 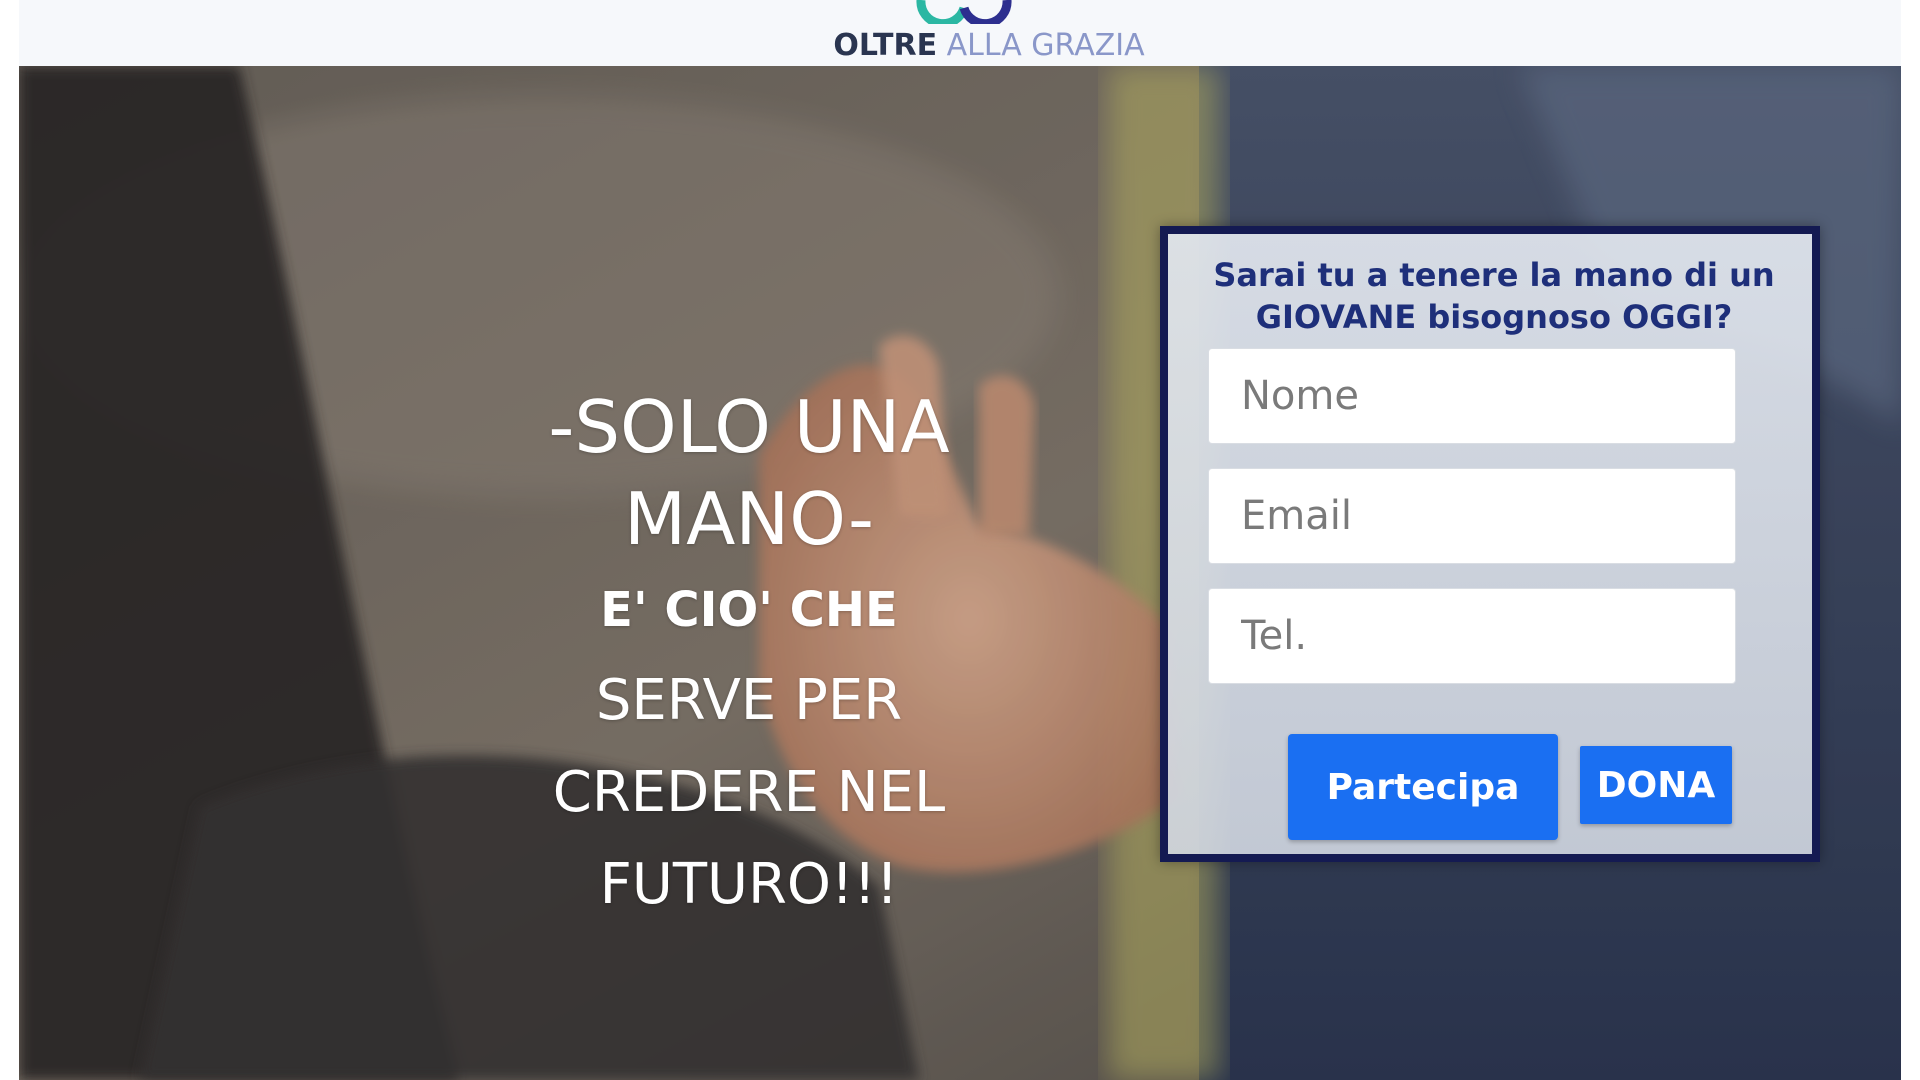 What do you see at coordinates (749, 427) in the screenshot?
I see `headline-line-1: -SOLO UNA` at bounding box center [749, 427].